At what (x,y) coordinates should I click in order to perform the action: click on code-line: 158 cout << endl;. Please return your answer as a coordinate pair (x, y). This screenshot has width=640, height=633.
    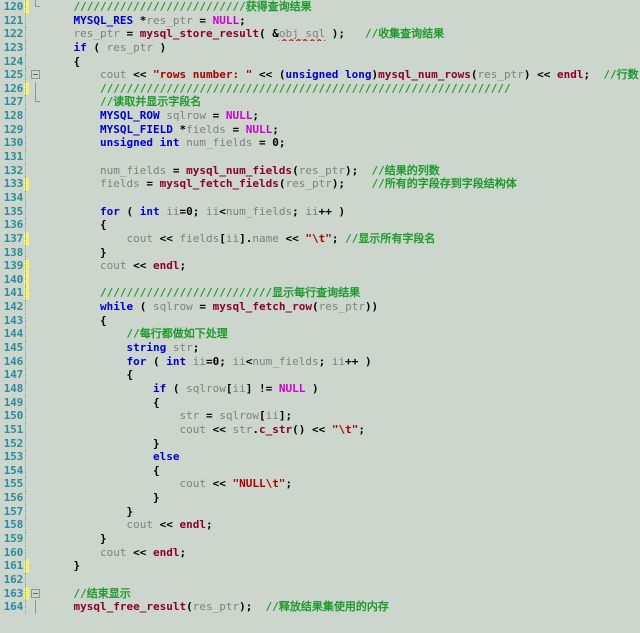
    Looking at the image, I should click on (320, 525).